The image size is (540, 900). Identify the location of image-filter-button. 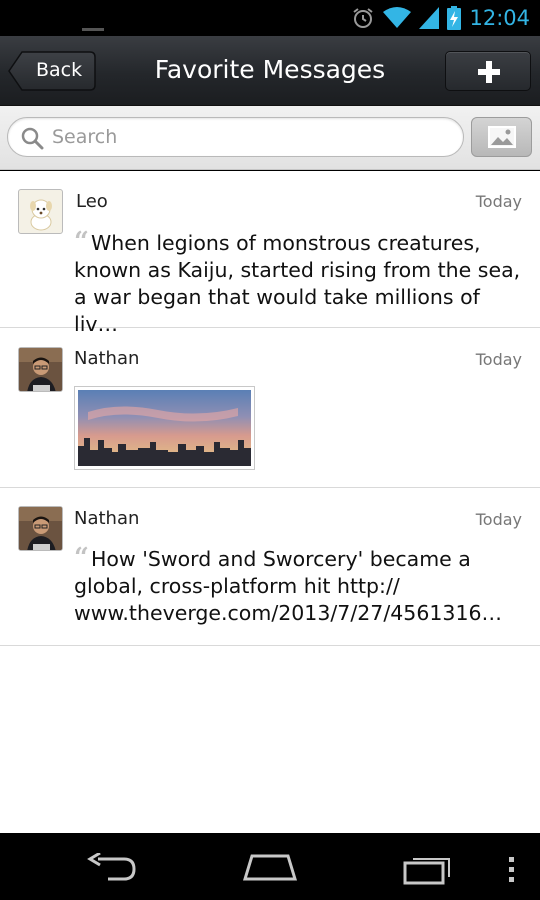
(501, 137).